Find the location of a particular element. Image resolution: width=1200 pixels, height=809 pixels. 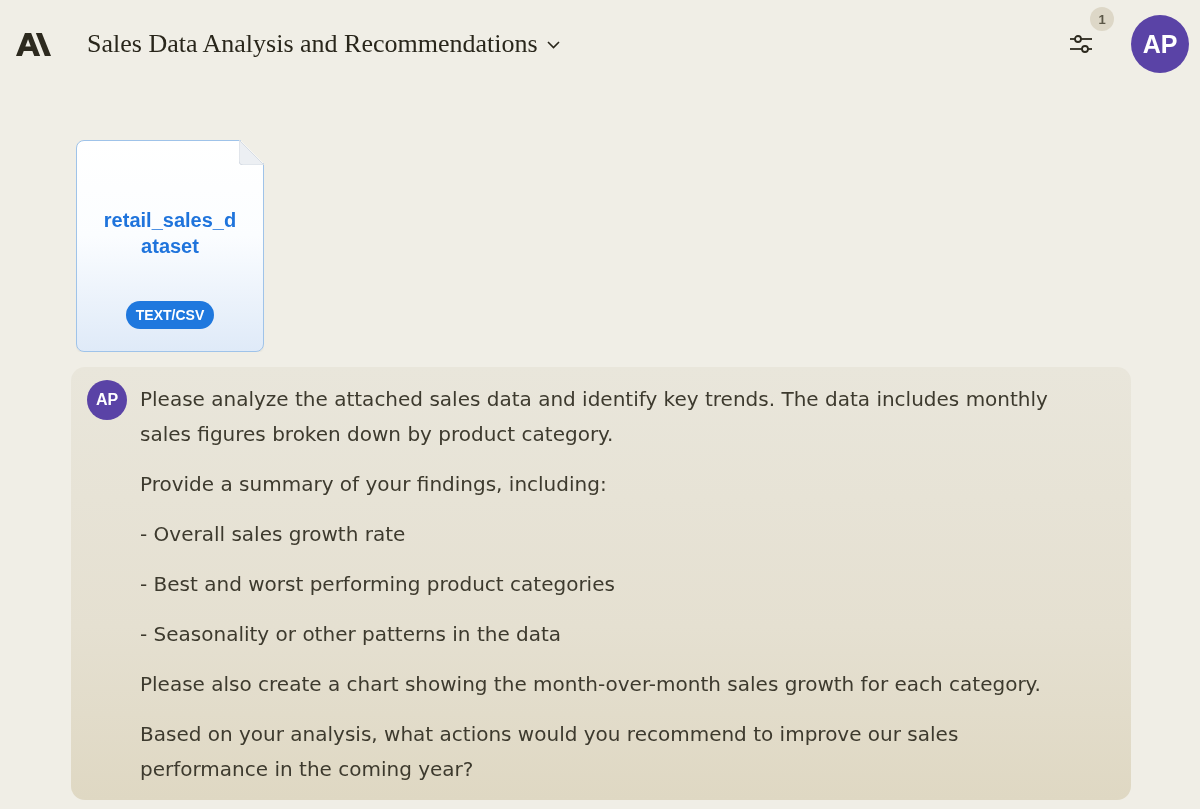

file-card: retail_sales_dataset TEXT/CSV is located at coordinates (170, 246).